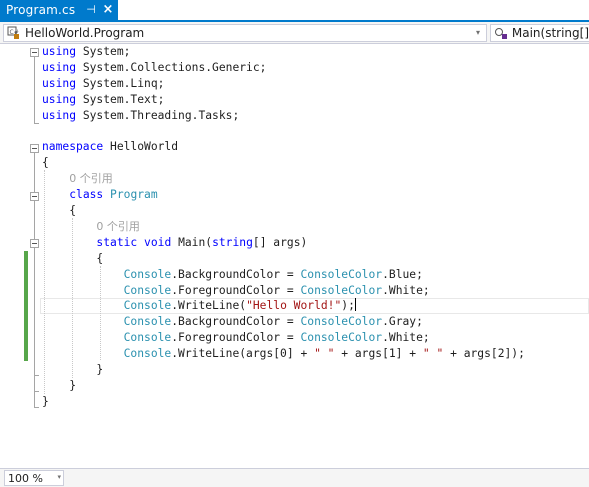  What do you see at coordinates (34, 243) in the screenshot?
I see `collapse-method-icon` at bounding box center [34, 243].